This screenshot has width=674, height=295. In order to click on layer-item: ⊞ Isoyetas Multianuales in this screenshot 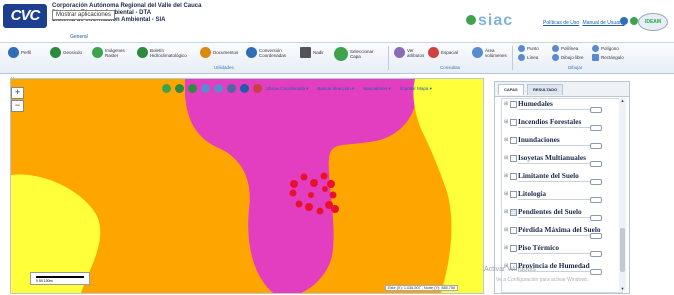, I will do `click(559, 160)`.